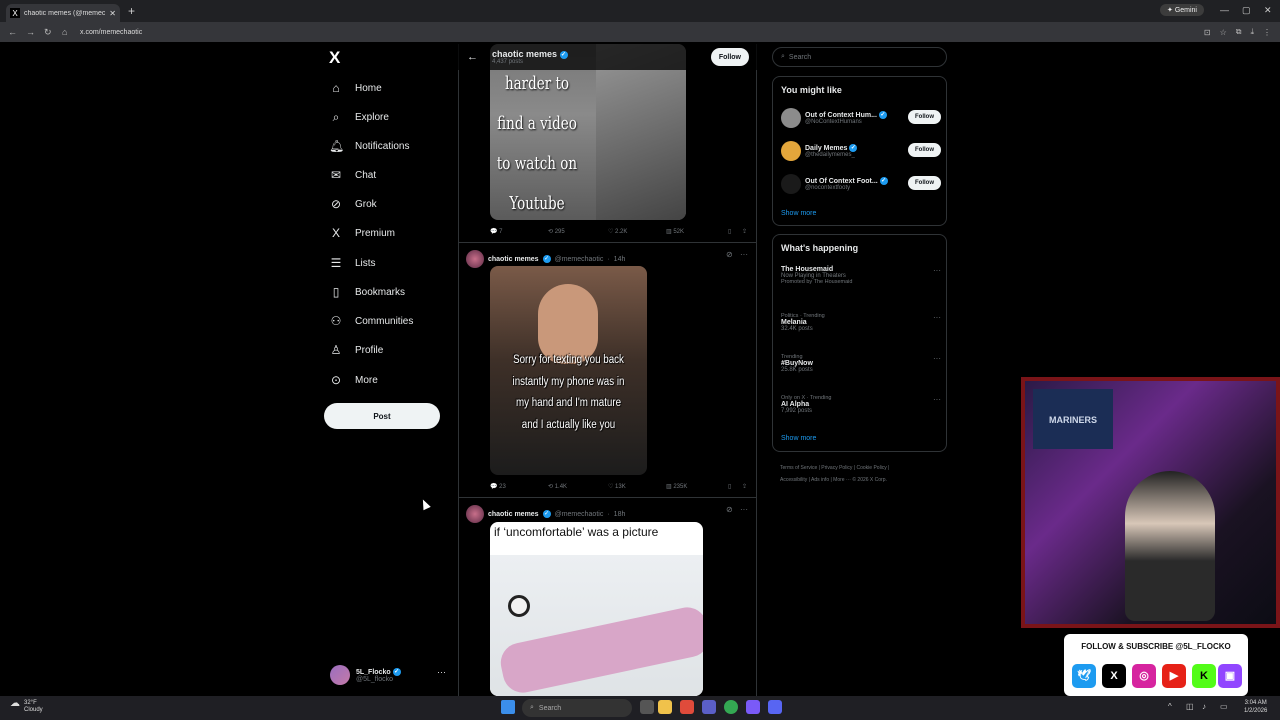 The width and height of the screenshot is (1280, 720). I want to click on browser-tab: X chaotic memes (@memecha... ✕, so click(63, 13).